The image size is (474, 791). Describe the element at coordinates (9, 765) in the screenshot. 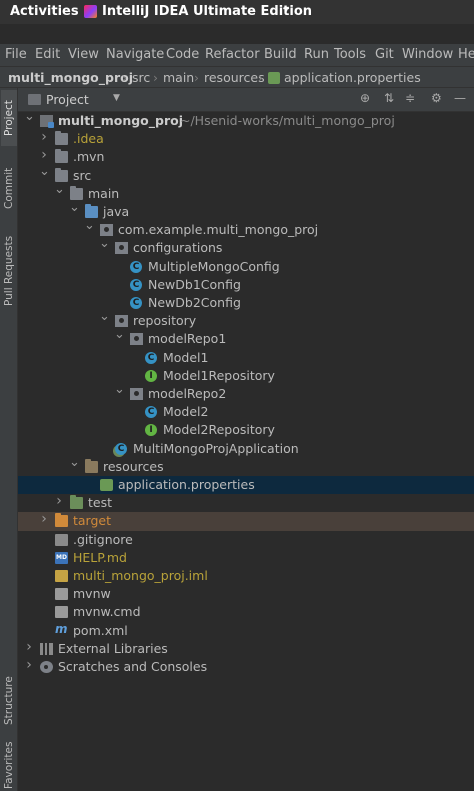

I see `tab-favorites: Favorites` at that location.